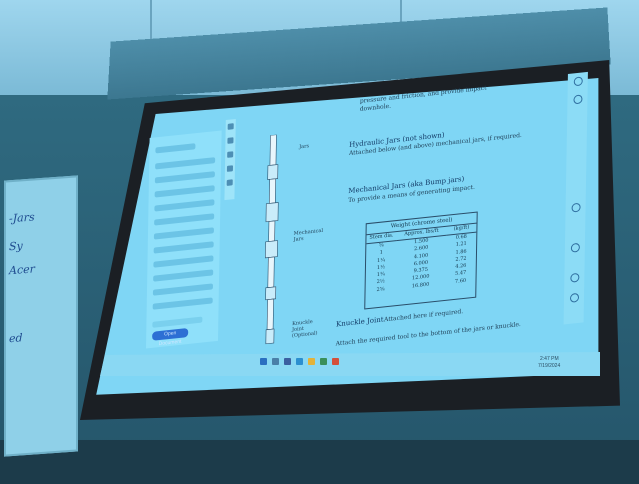 The image size is (639, 484). What do you see at coordinates (575, 198) in the screenshot?
I see `right-toolbar` at bounding box center [575, 198].